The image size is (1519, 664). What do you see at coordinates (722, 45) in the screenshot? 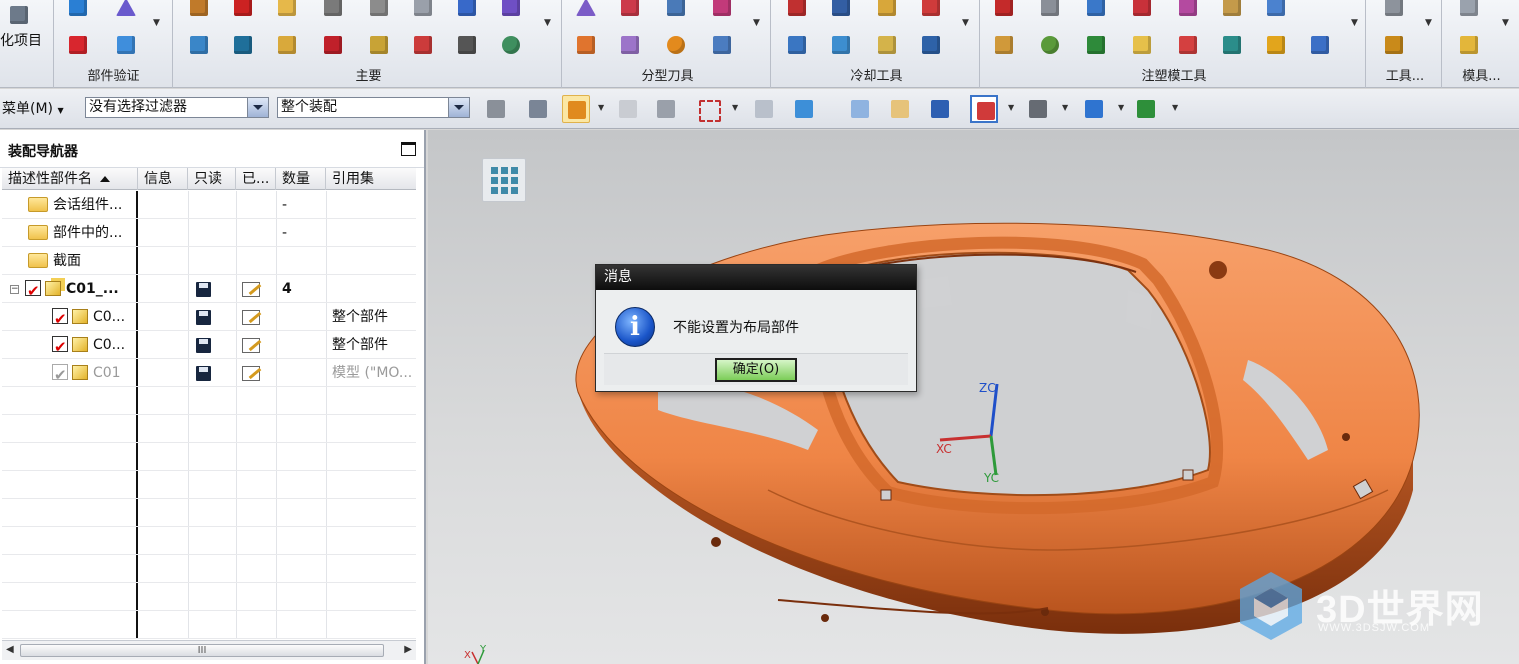
I see `copy-body-icon` at bounding box center [722, 45].